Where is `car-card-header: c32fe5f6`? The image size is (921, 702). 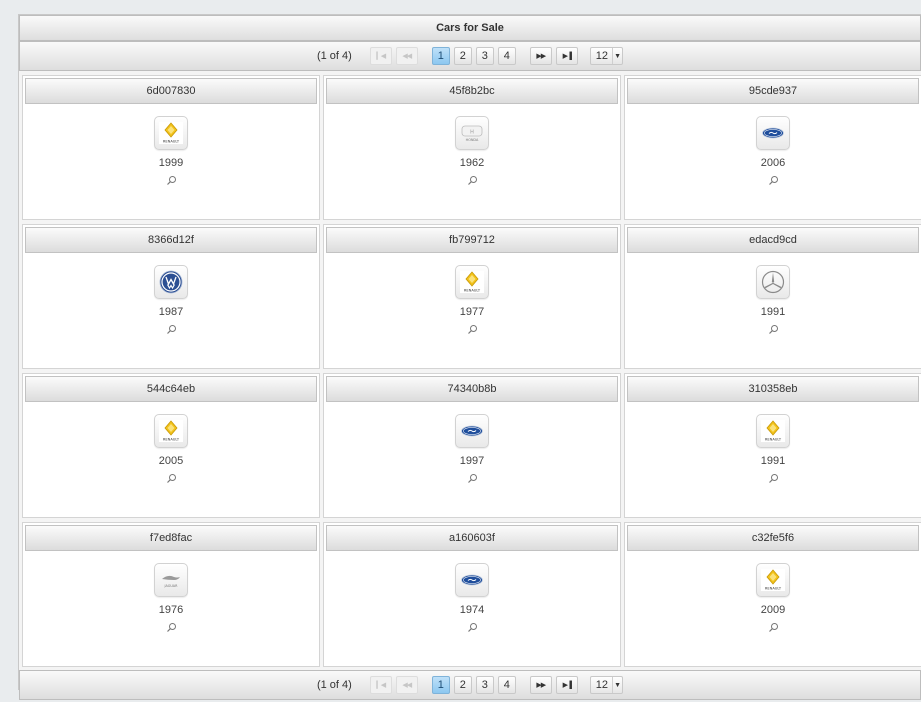
car-card-header: c32fe5f6 is located at coordinates (773, 538).